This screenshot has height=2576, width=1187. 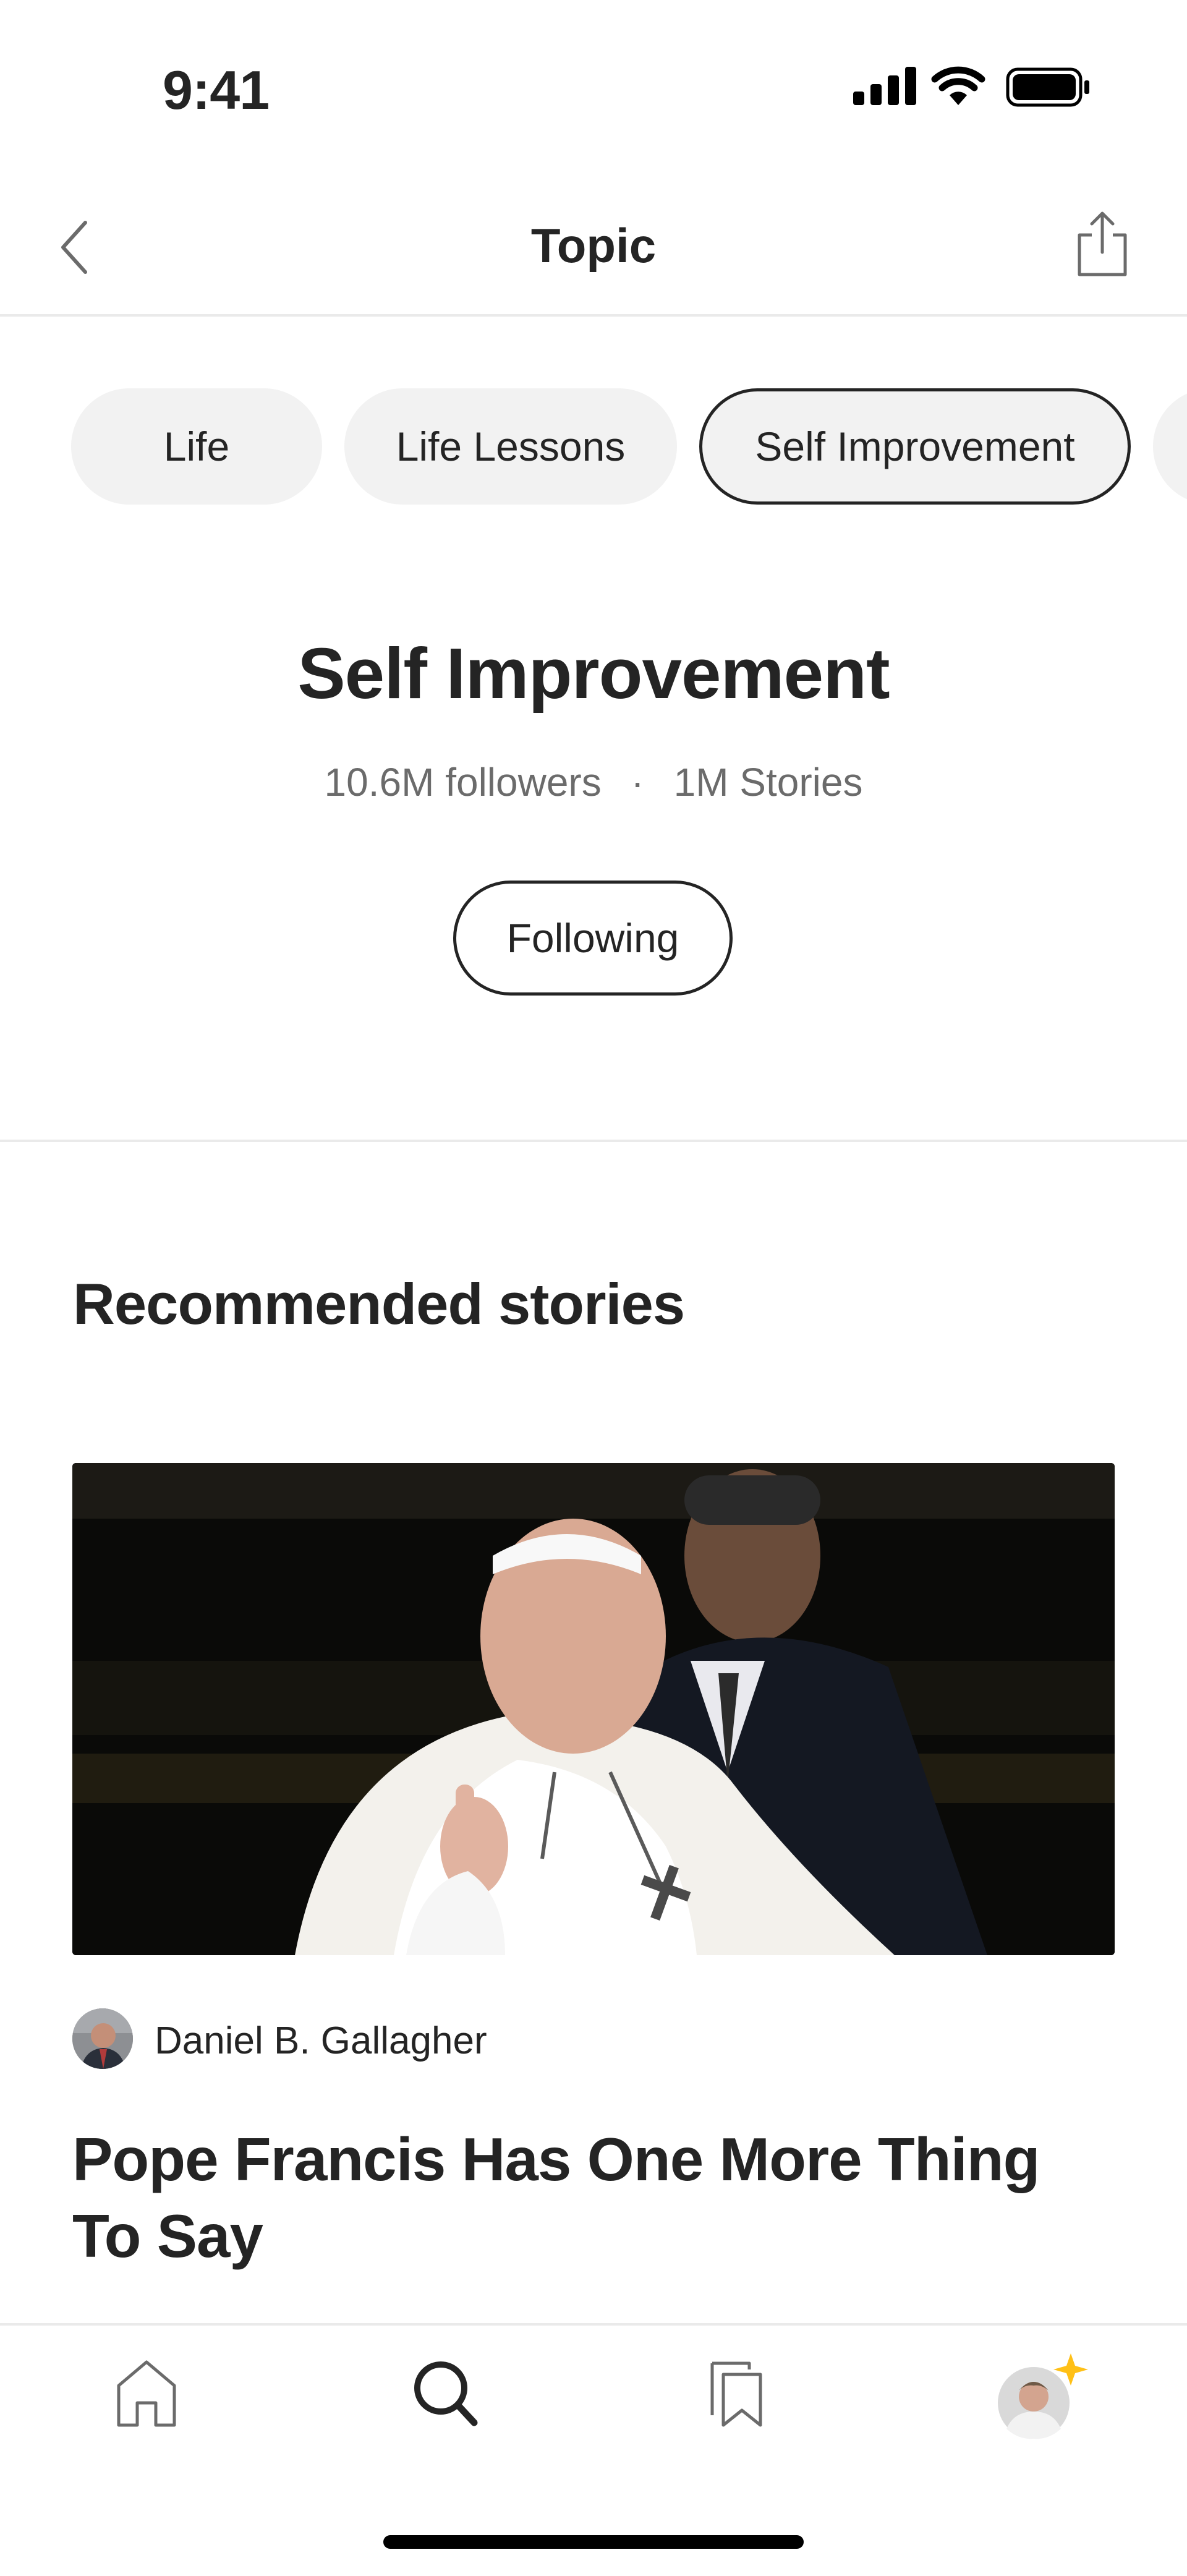 What do you see at coordinates (593, 245) in the screenshot?
I see `page-title: Topic` at bounding box center [593, 245].